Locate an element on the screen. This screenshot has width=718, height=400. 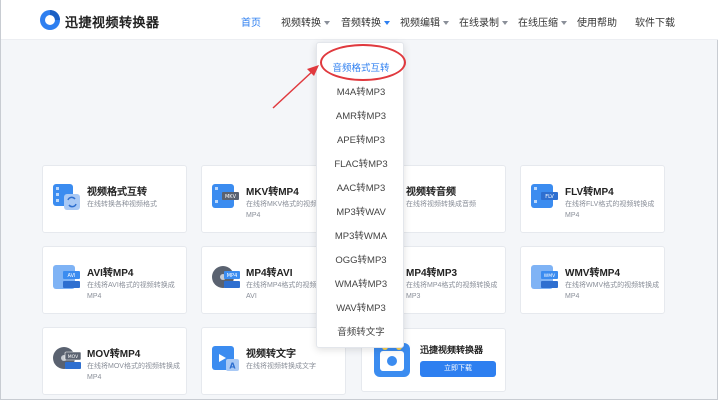
card-desc: 在线将AVI格式的视频转换成MP4 is located at coordinates (131, 291).